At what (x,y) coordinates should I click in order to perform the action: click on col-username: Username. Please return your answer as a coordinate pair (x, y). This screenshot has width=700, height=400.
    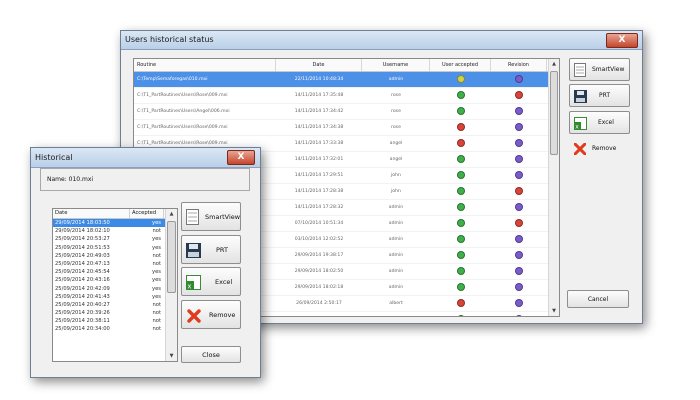
    Looking at the image, I should click on (396, 65).